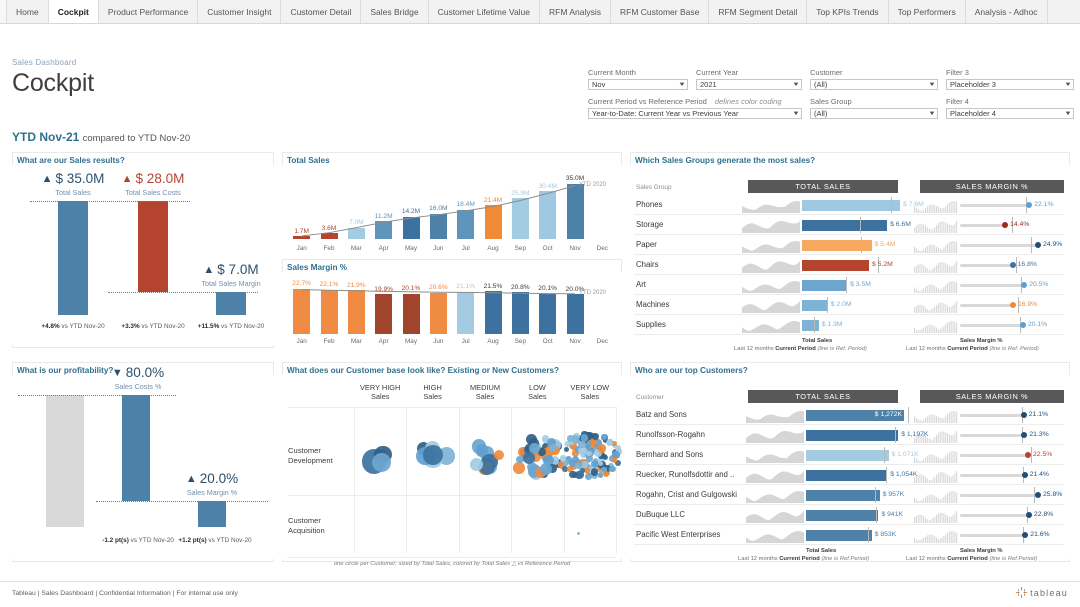 The height and width of the screenshot is (607, 1080). Describe the element at coordinates (321, 11) in the screenshot. I see `tab-customer-detail: Customer Detail` at that location.